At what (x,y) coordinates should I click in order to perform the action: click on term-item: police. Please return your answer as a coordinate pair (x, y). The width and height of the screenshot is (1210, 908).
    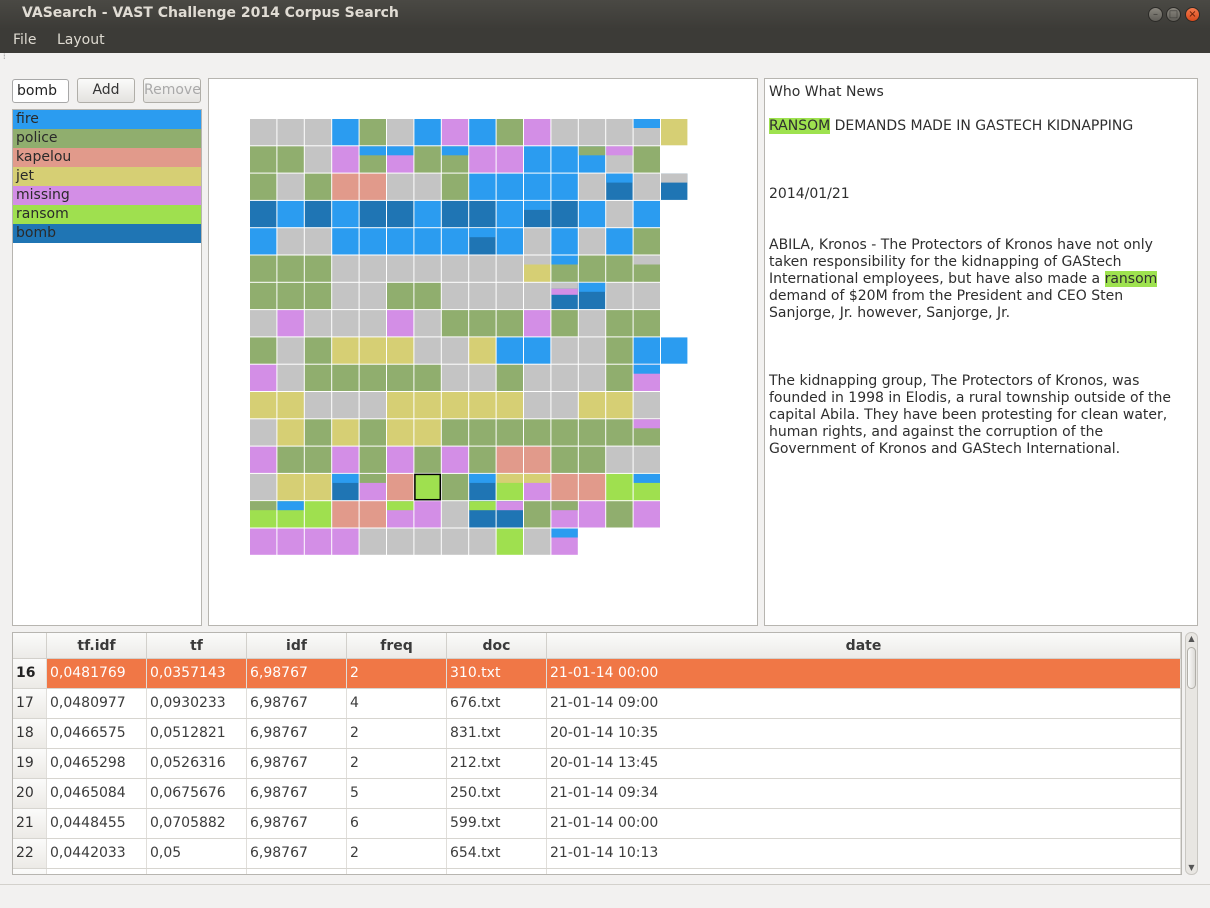
    Looking at the image, I should click on (107, 138).